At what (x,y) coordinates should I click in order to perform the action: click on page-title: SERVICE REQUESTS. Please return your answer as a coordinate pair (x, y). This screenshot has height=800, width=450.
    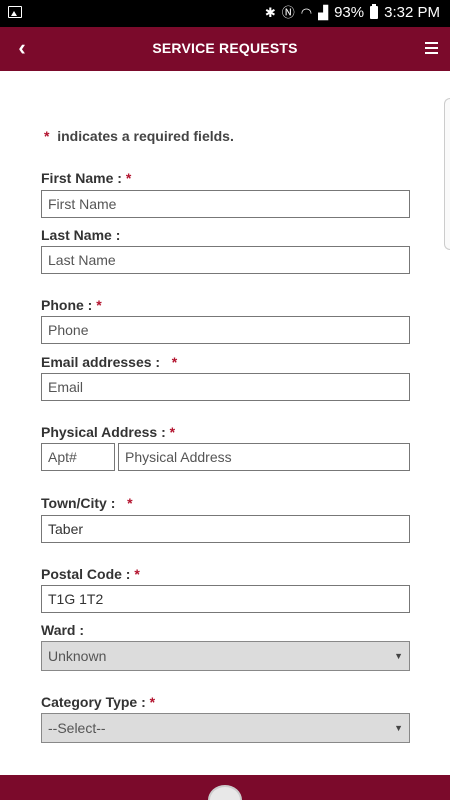
    Looking at the image, I should click on (225, 48).